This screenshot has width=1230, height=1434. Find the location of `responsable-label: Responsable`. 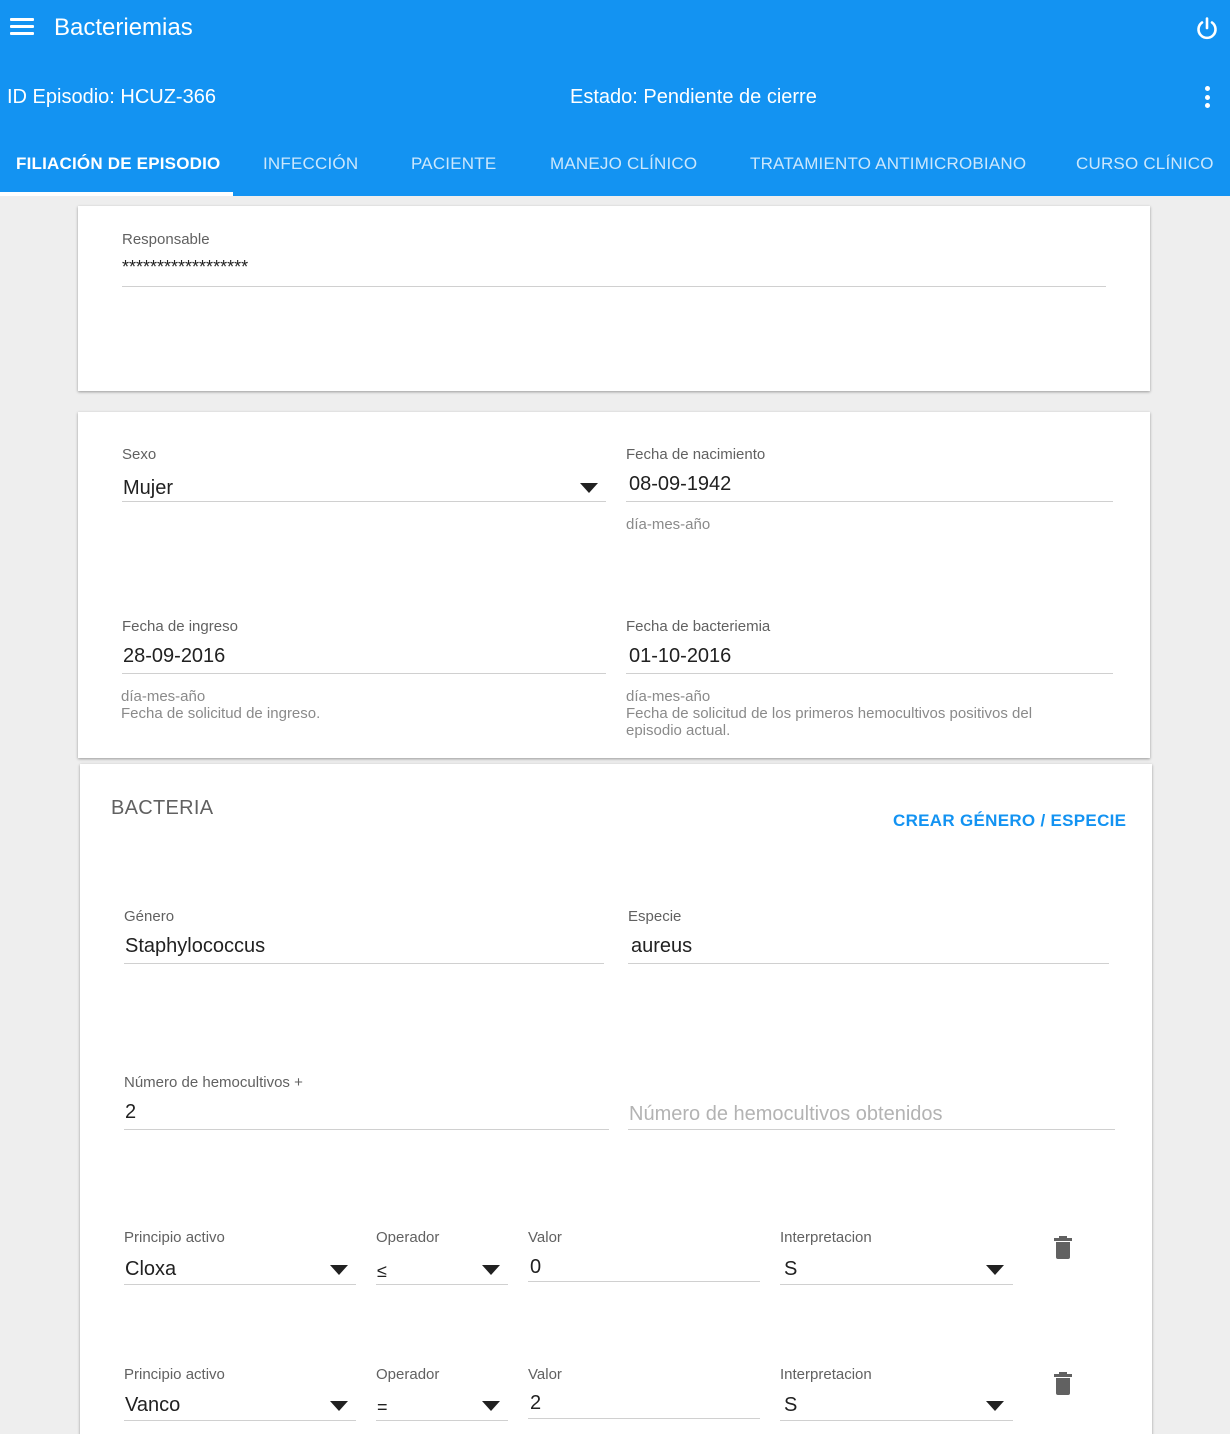

responsable-label: Responsable is located at coordinates (166, 239).